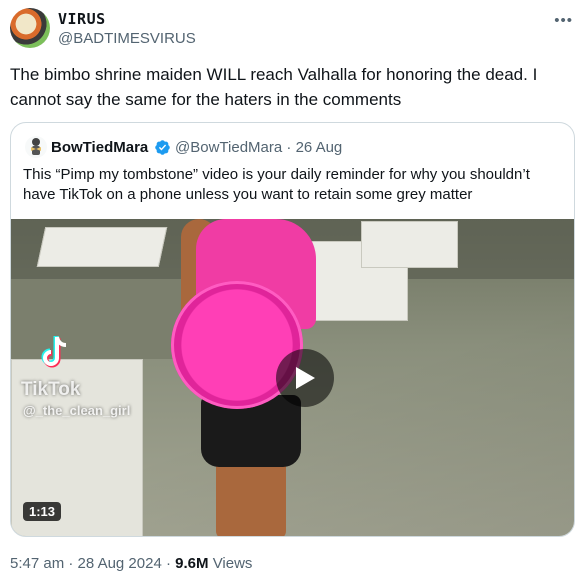 The width and height of the screenshot is (587, 578). Describe the element at coordinates (77, 410) in the screenshot. I see `tiktok-watermark-user: @_the_clean_girl` at that location.